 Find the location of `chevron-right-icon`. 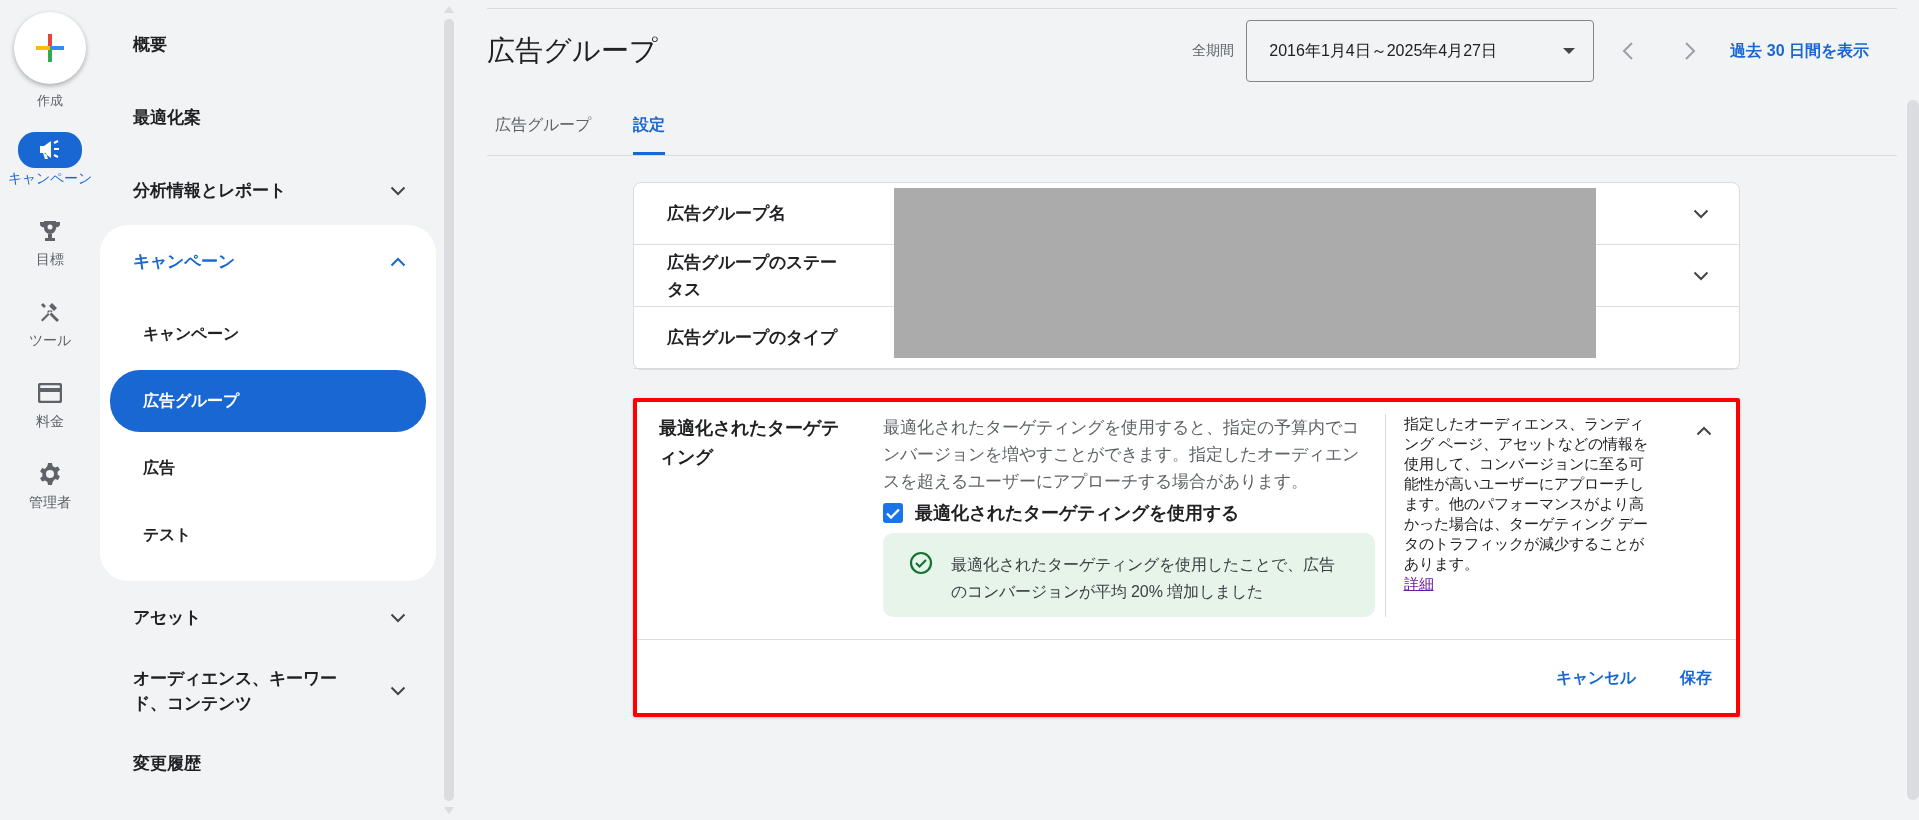

chevron-right-icon is located at coordinates (1690, 51).